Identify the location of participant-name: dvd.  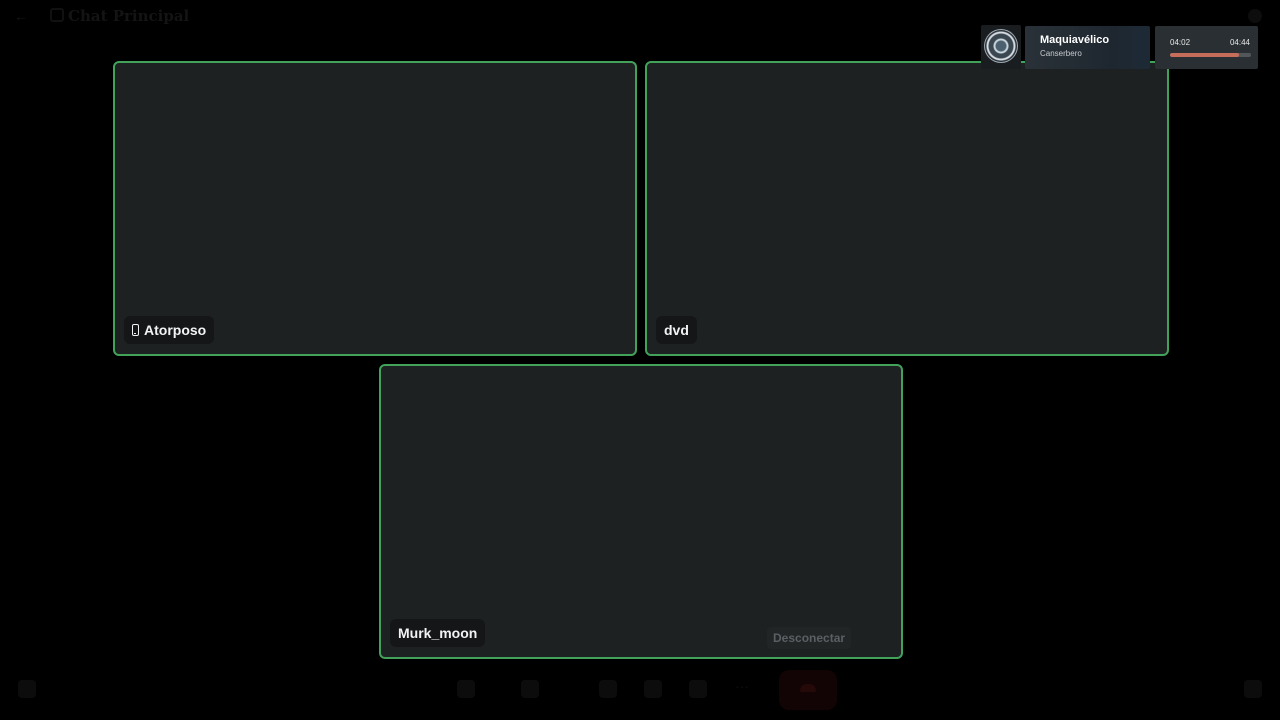
(676, 330).